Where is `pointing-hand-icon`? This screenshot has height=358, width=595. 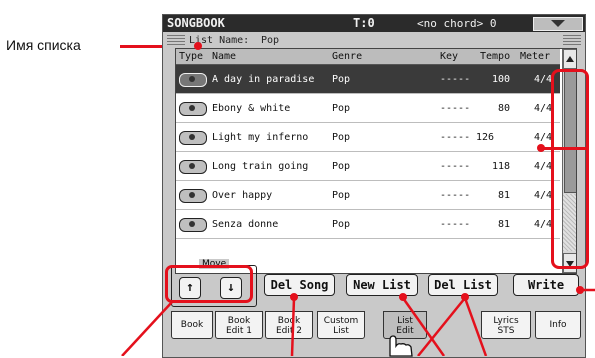 pointing-hand-icon is located at coordinates (401, 346).